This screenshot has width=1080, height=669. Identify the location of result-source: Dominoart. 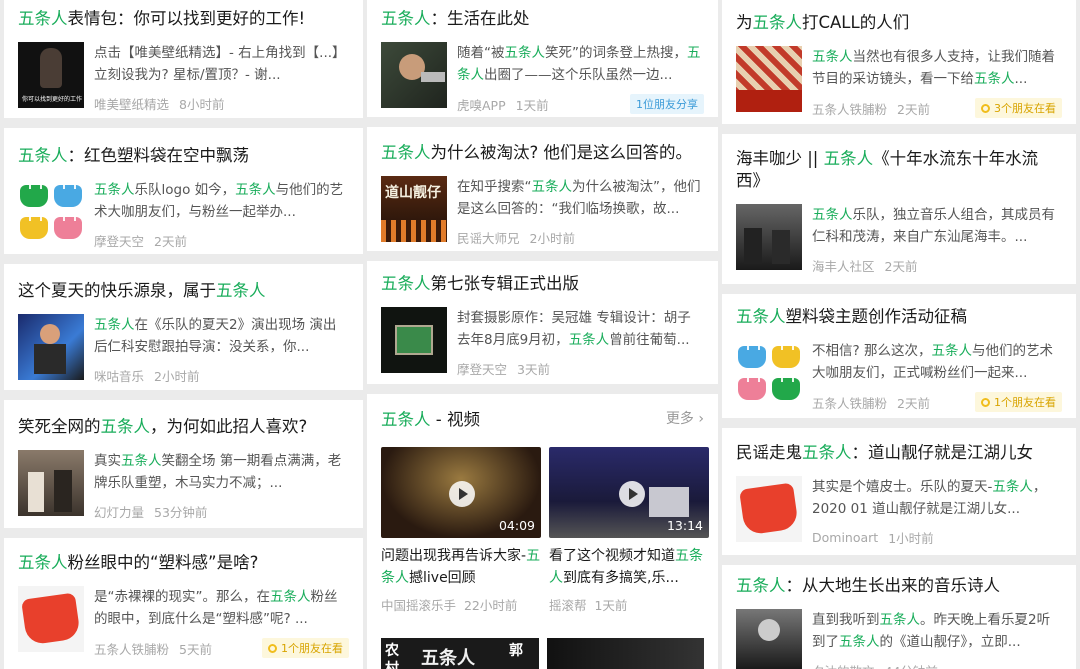
(845, 537).